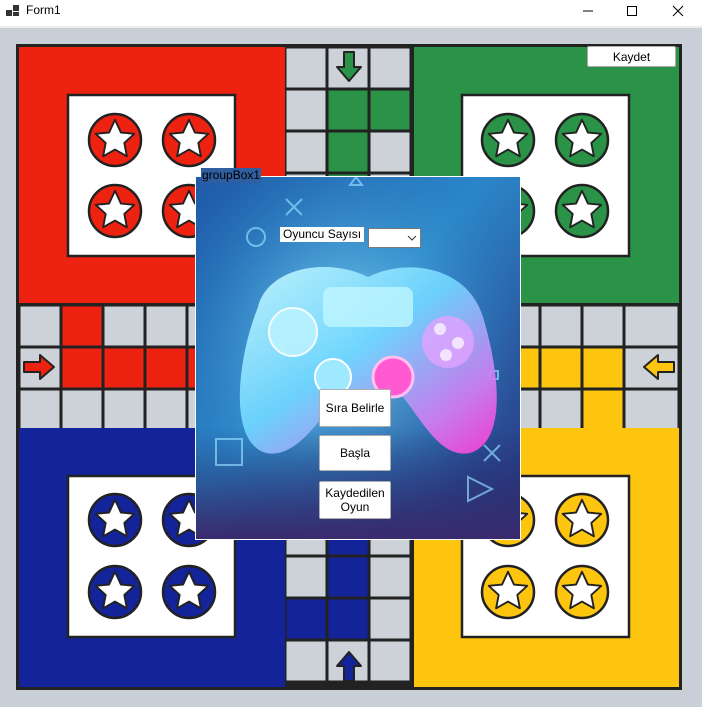 This screenshot has width=702, height=707. Describe the element at coordinates (322, 234) in the screenshot. I see `player-count-label: Oyuncu Sayısı` at that location.